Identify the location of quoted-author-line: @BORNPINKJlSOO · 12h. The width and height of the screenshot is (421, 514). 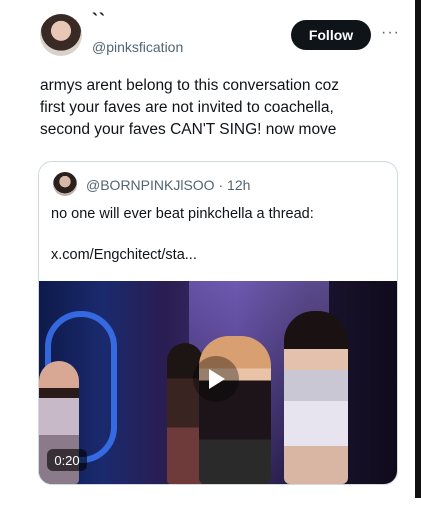
(168, 185).